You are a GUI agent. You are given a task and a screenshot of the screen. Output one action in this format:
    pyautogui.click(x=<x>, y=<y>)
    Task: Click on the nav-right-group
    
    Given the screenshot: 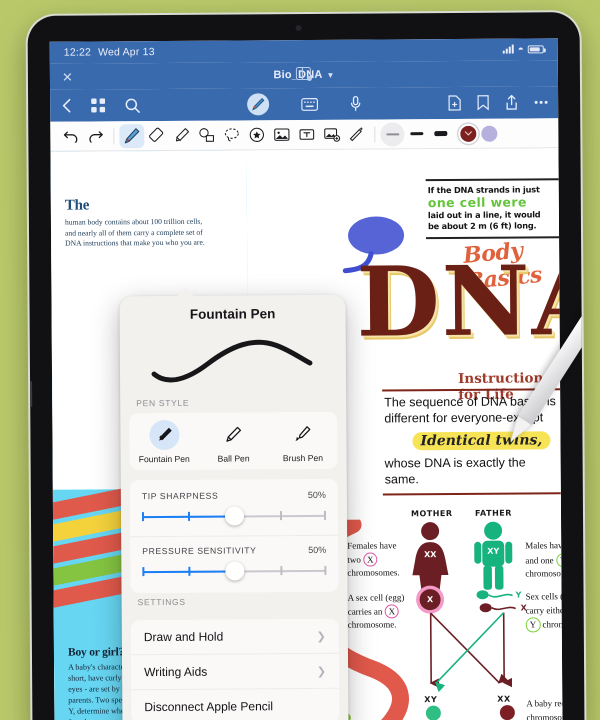 What is the action you would take?
    pyautogui.click(x=498, y=102)
    